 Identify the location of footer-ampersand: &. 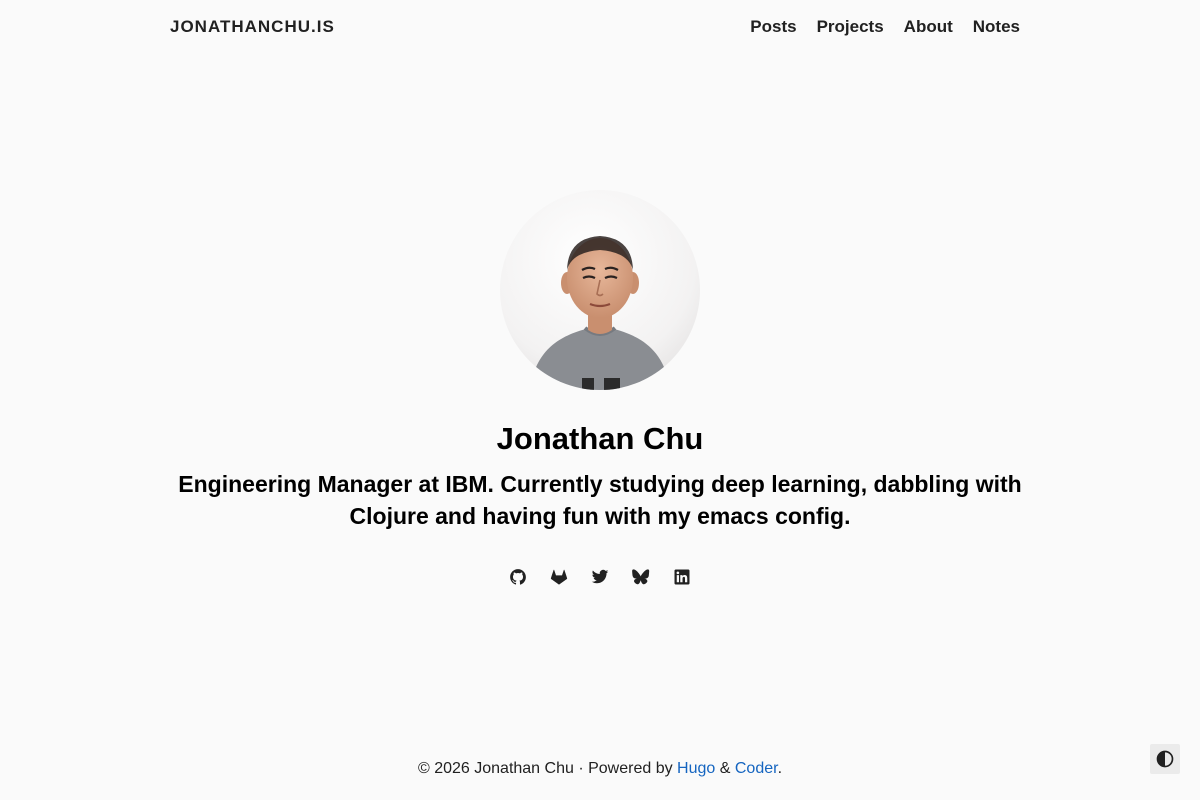
(725, 768).